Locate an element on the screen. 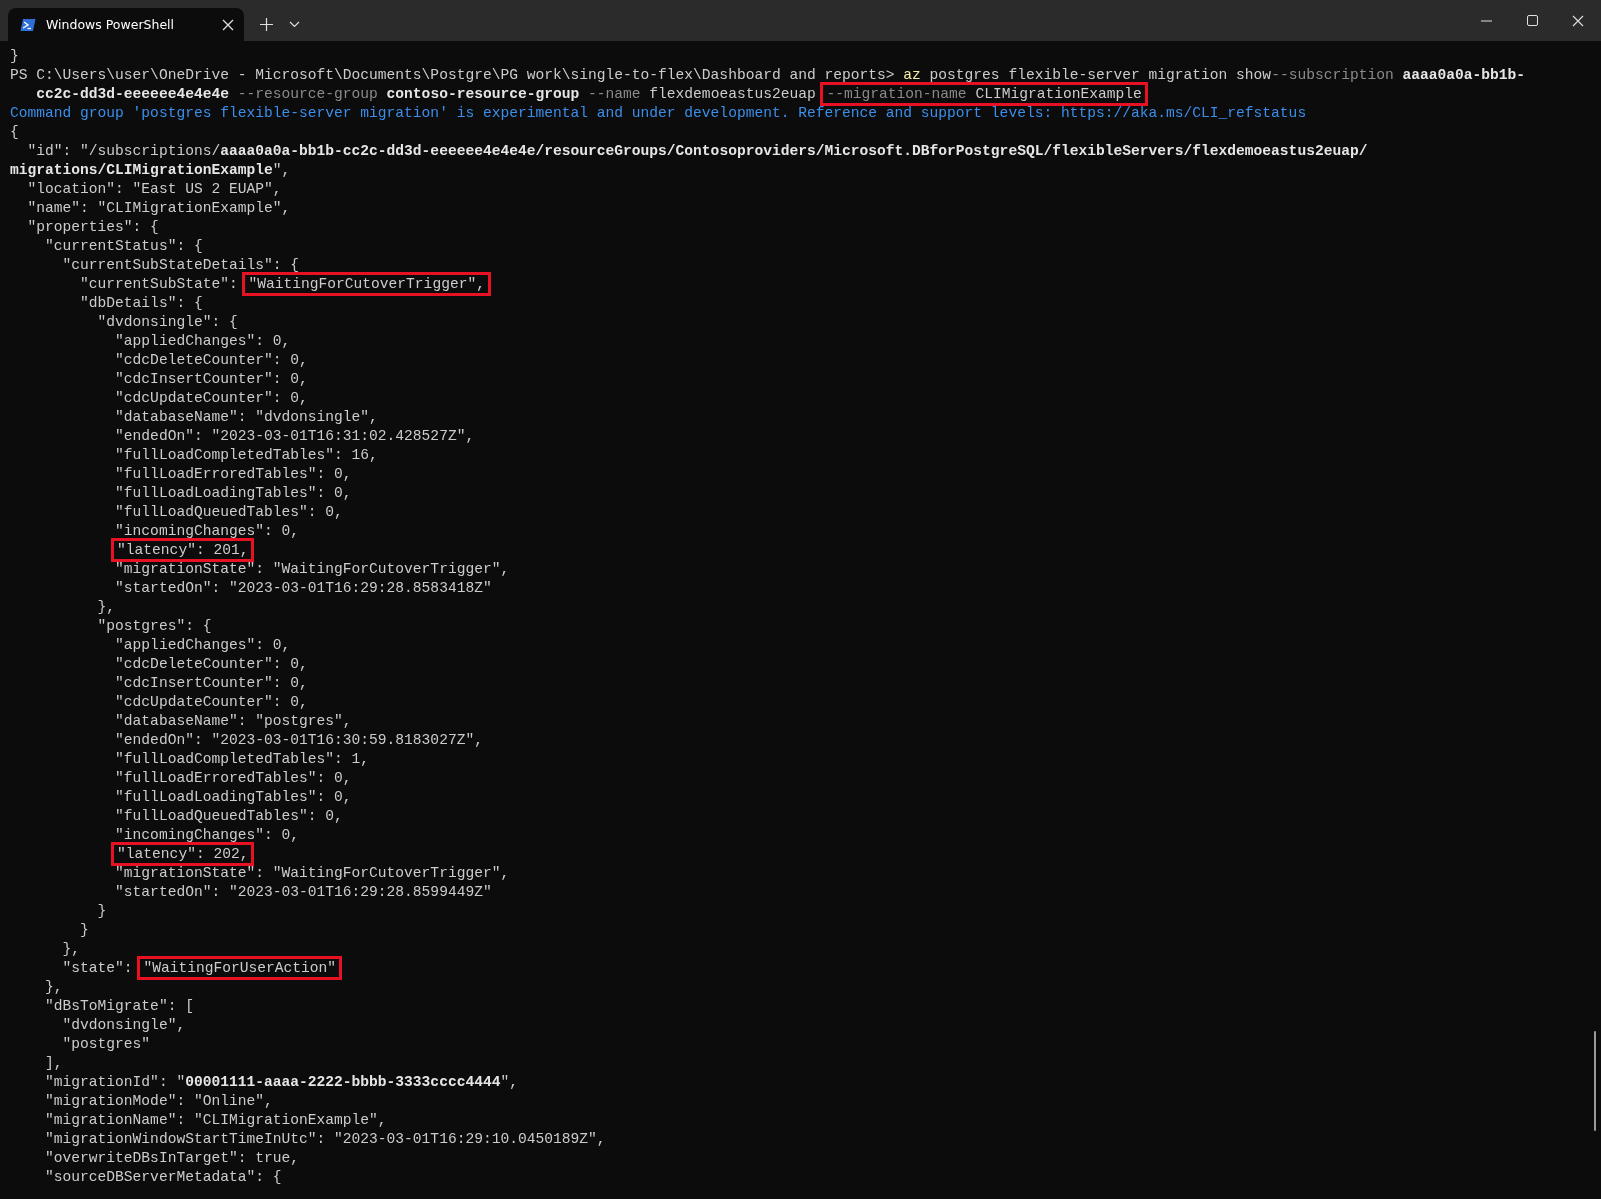 The width and height of the screenshot is (1601, 1199). output-text: "id": "/subscriptions/ is located at coordinates (123, 151).